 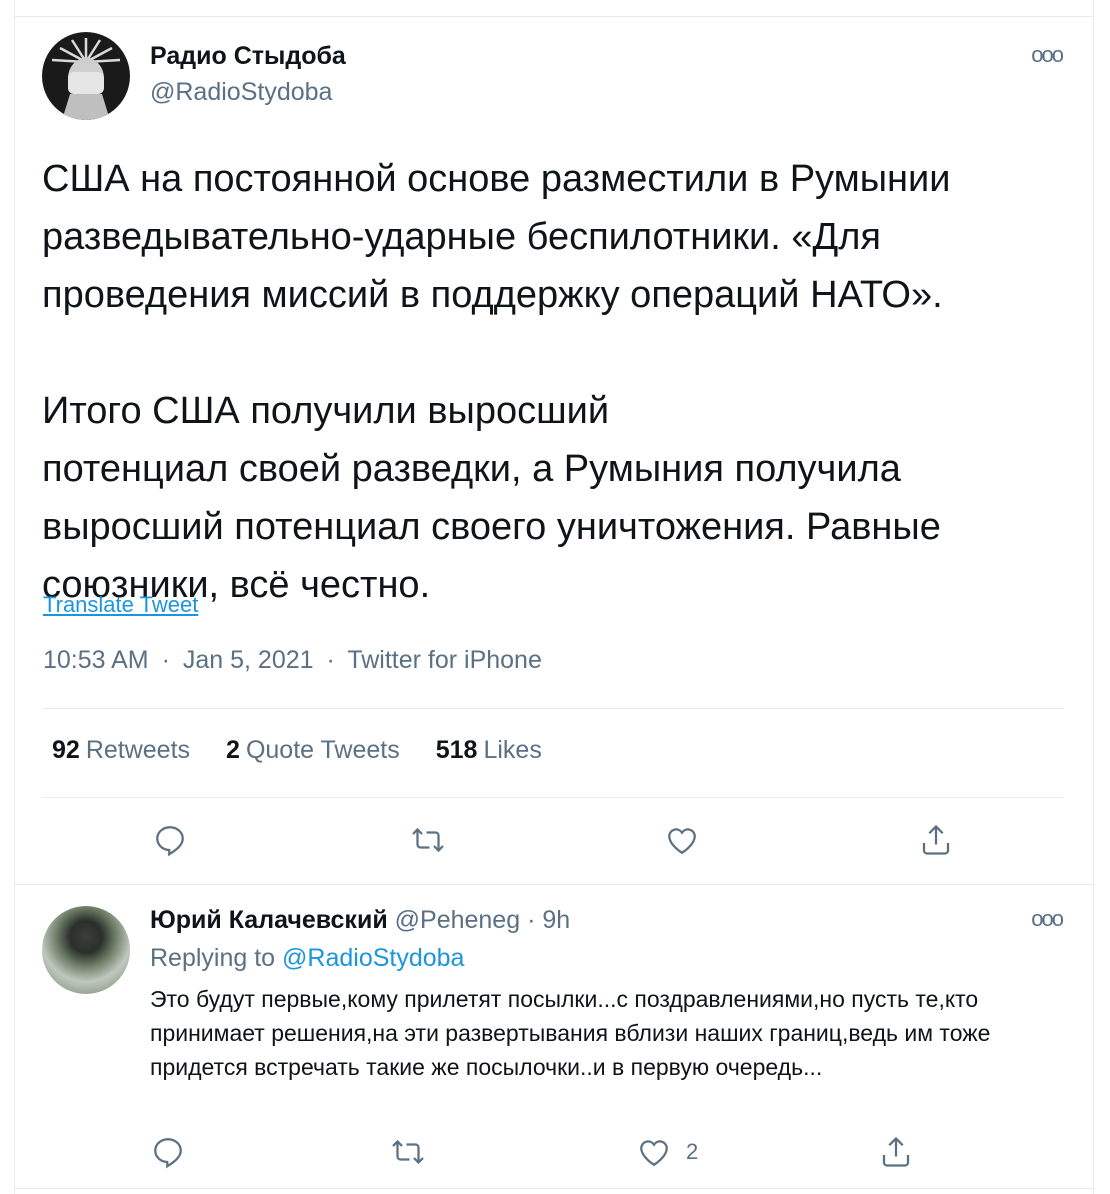 What do you see at coordinates (86, 950) in the screenshot?
I see `reply-author-avatar` at bounding box center [86, 950].